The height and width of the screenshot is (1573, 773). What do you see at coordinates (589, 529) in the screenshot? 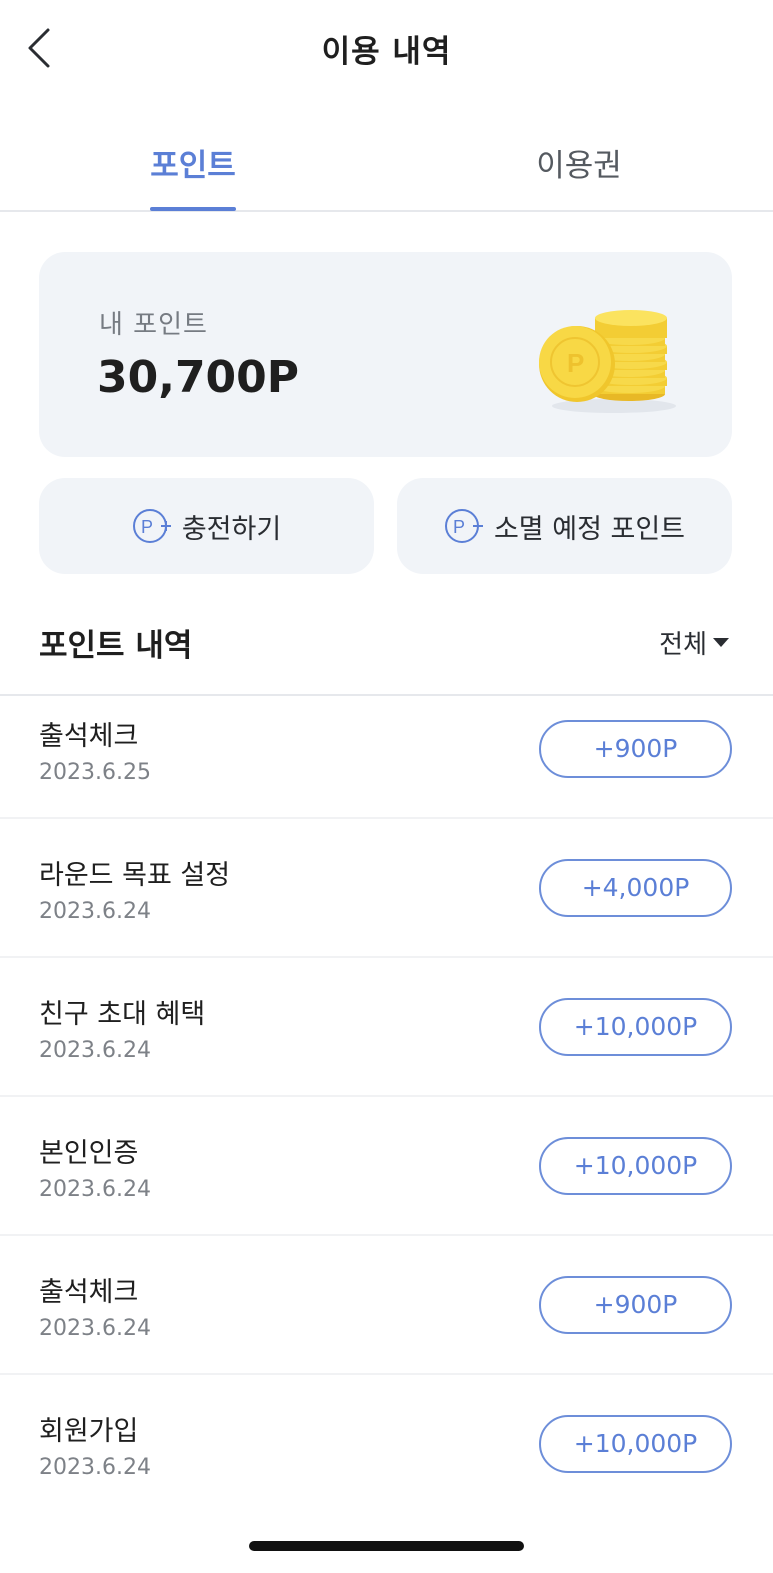
I see `expiring-points-label: 소멸 예정 포인트` at bounding box center [589, 529].